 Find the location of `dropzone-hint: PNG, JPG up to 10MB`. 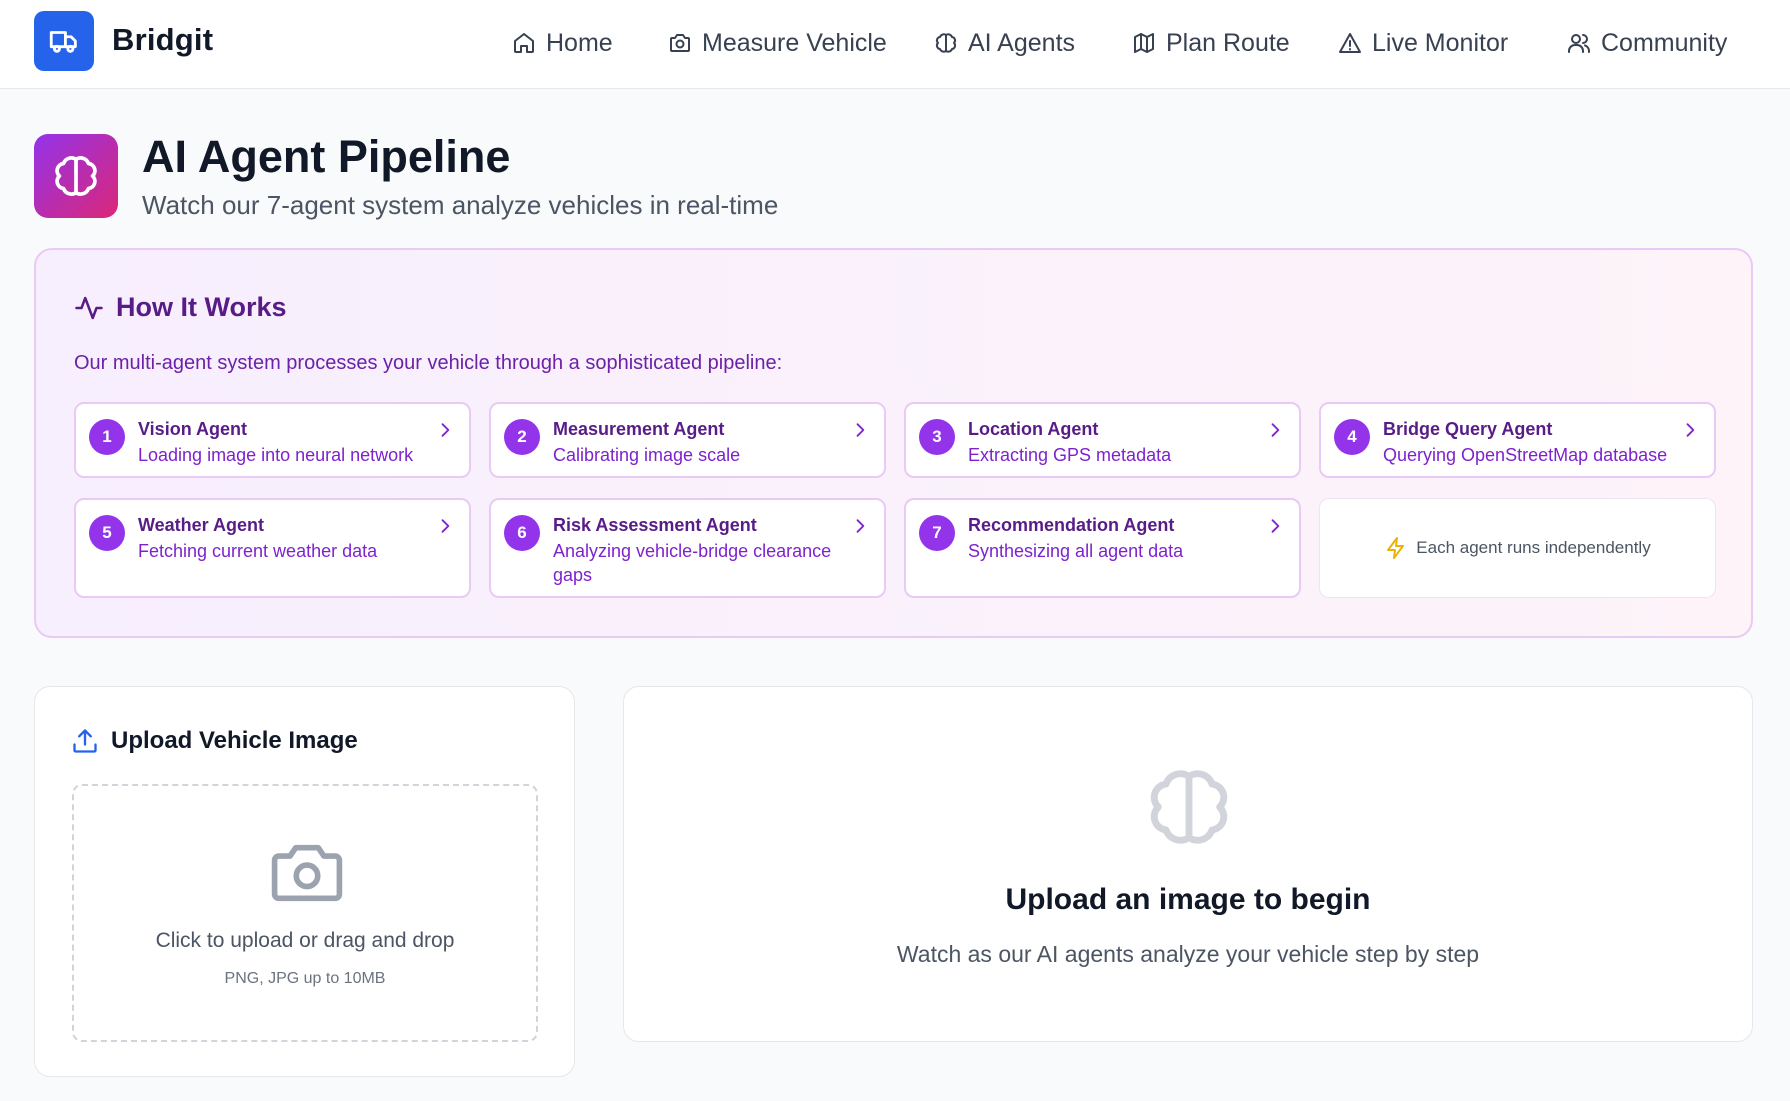

dropzone-hint: PNG, JPG up to 10MB is located at coordinates (305, 978).